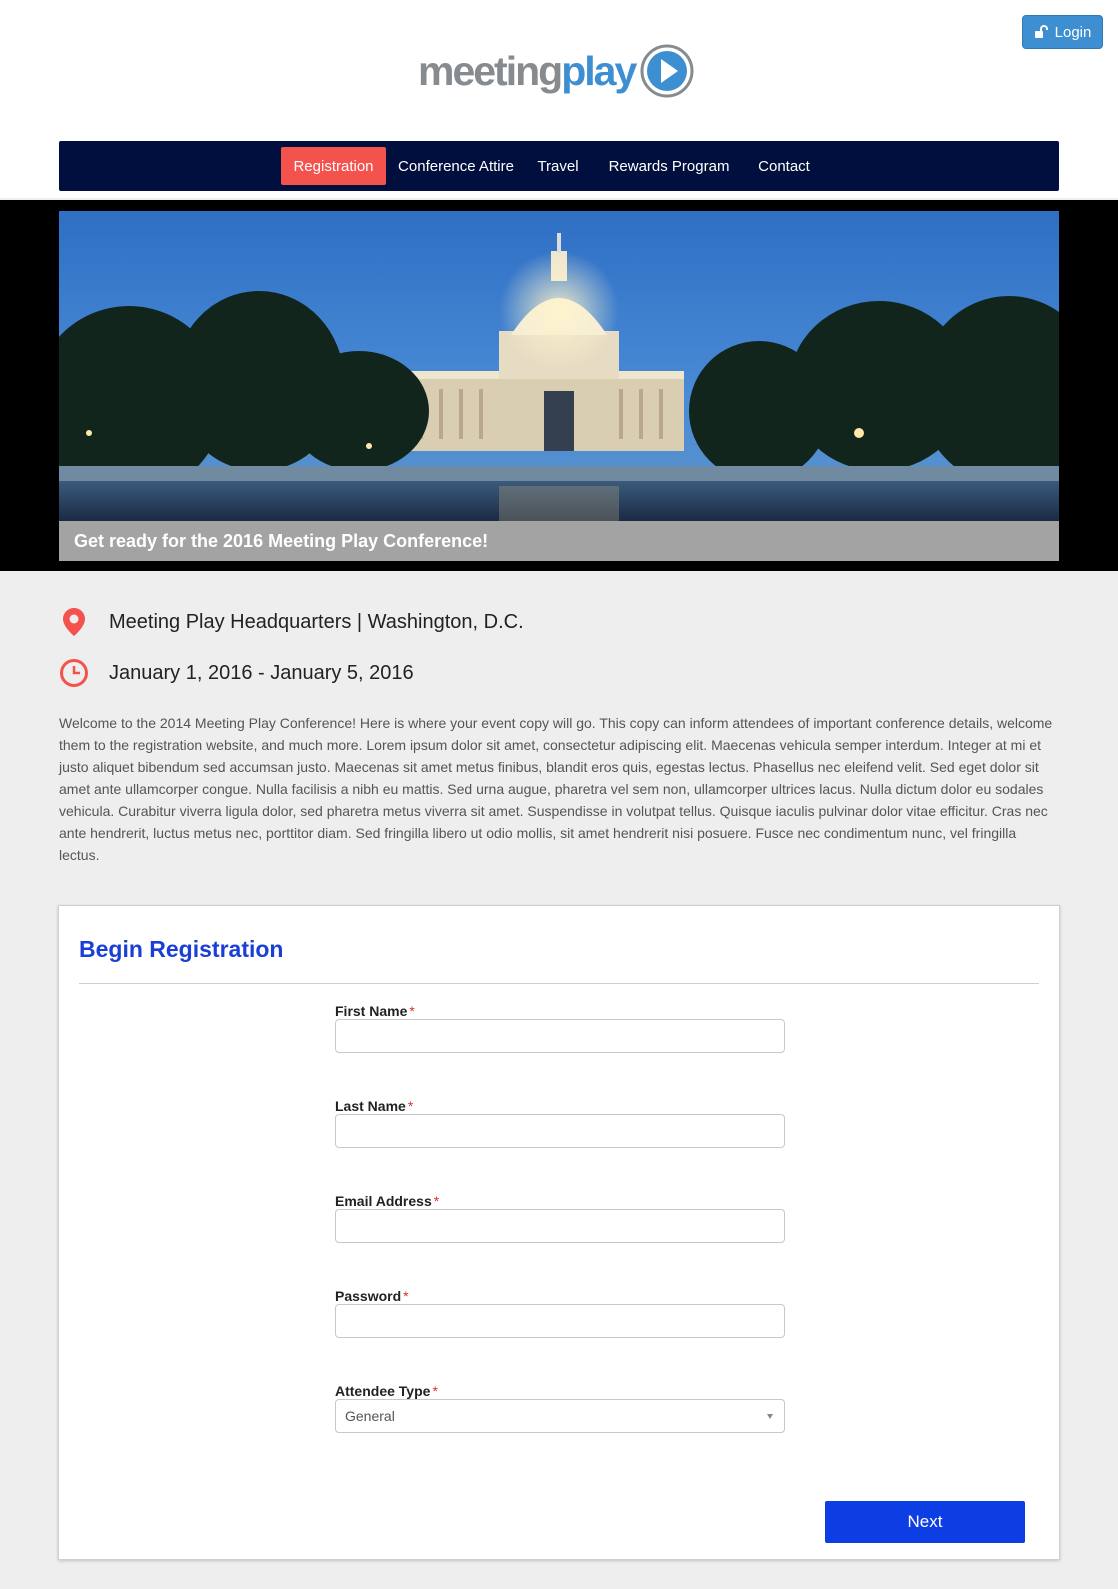  What do you see at coordinates (370, 1416) in the screenshot?
I see `attendee-type-value: General` at bounding box center [370, 1416].